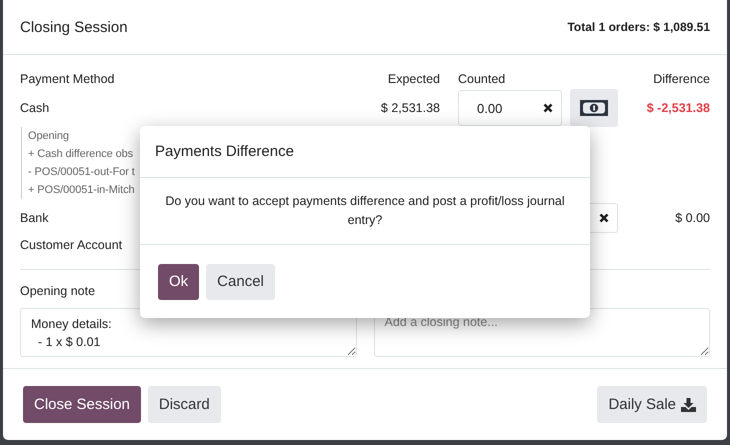 This screenshot has height=445, width=730. Describe the element at coordinates (240, 282) in the screenshot. I see `cancel-button: Cancel` at that location.